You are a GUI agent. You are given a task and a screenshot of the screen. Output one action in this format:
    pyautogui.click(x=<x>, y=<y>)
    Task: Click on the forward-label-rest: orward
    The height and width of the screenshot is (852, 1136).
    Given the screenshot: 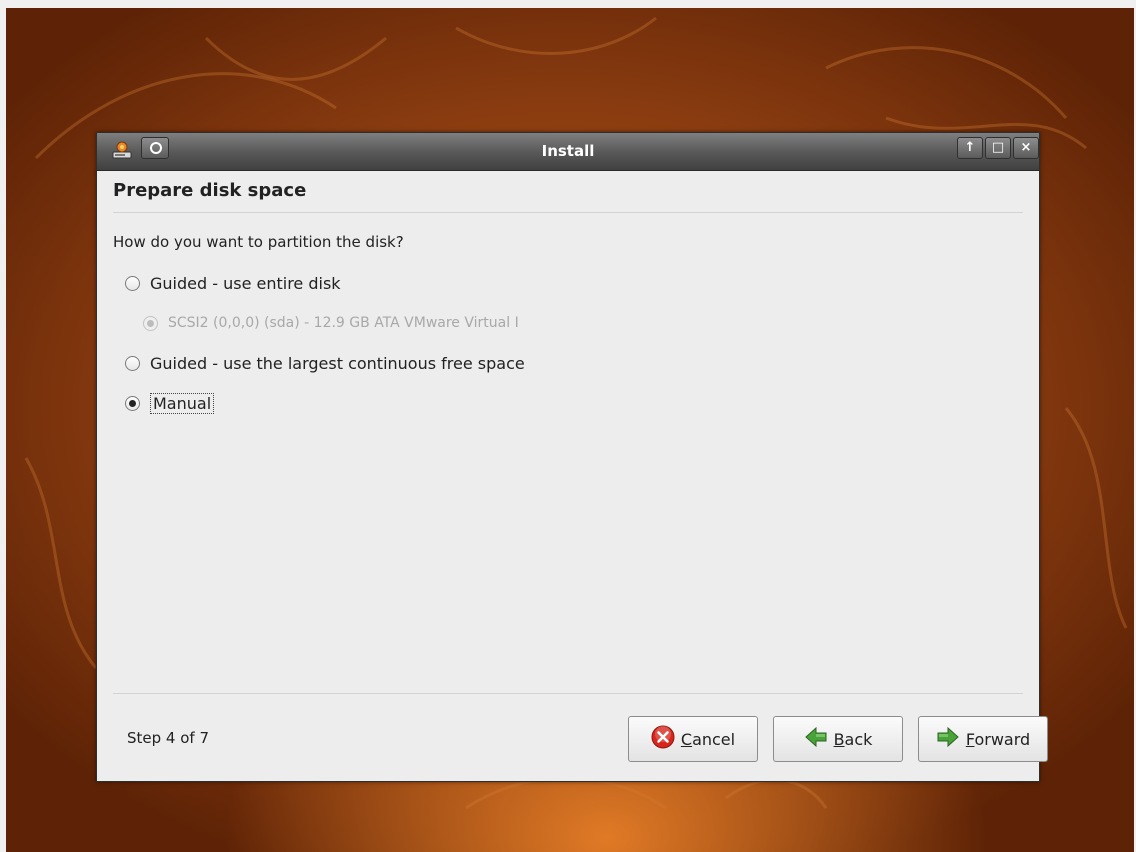 What is the action you would take?
    pyautogui.click(x=1002, y=739)
    